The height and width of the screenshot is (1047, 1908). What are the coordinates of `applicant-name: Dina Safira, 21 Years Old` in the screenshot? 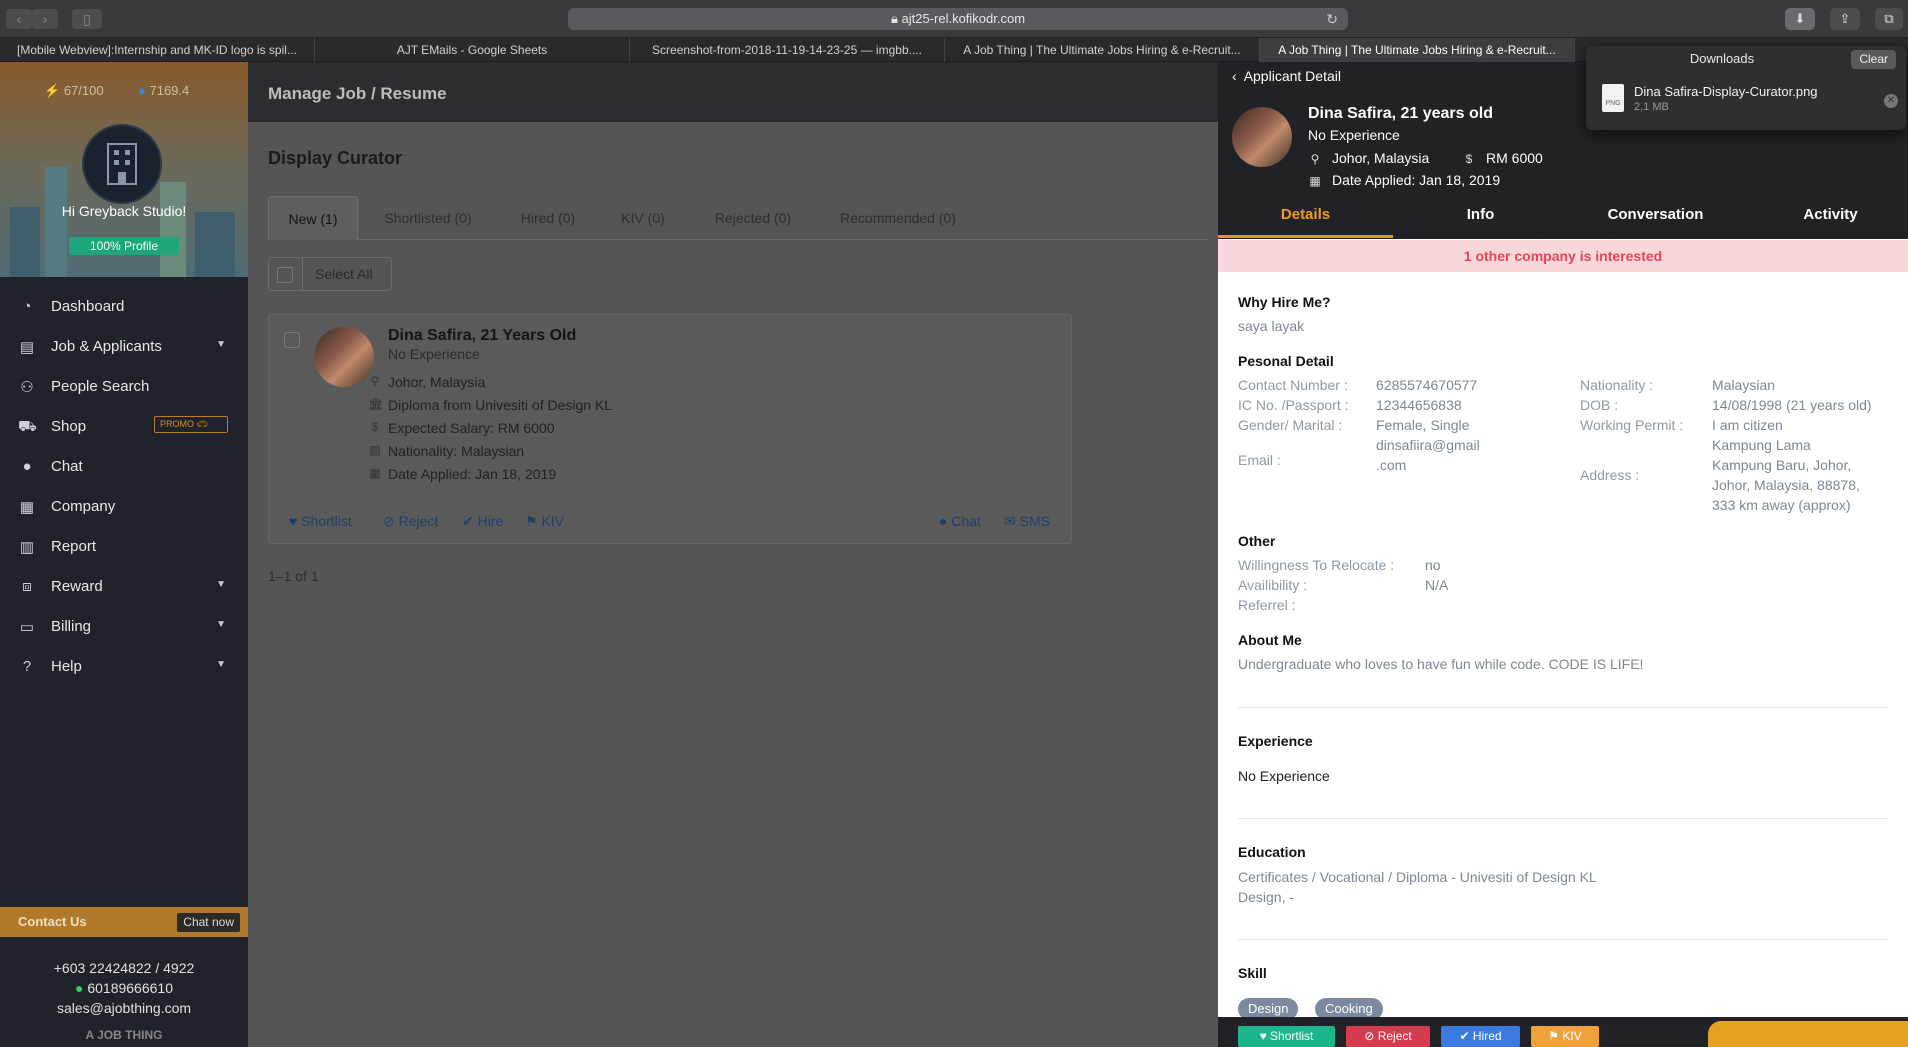 It's located at (482, 336).